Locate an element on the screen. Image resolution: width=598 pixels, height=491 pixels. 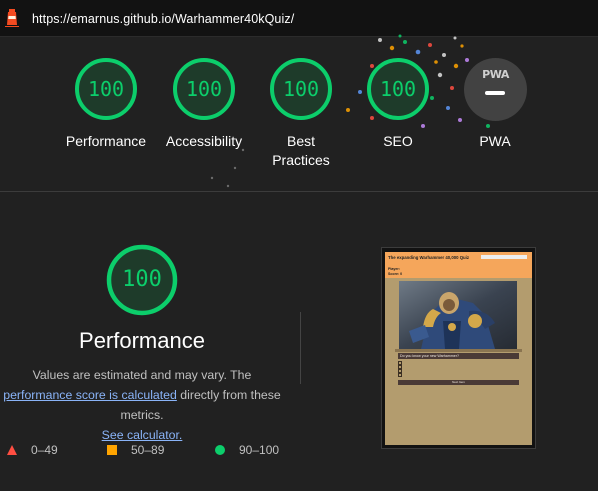
section-divider is located at coordinates (299, 191).